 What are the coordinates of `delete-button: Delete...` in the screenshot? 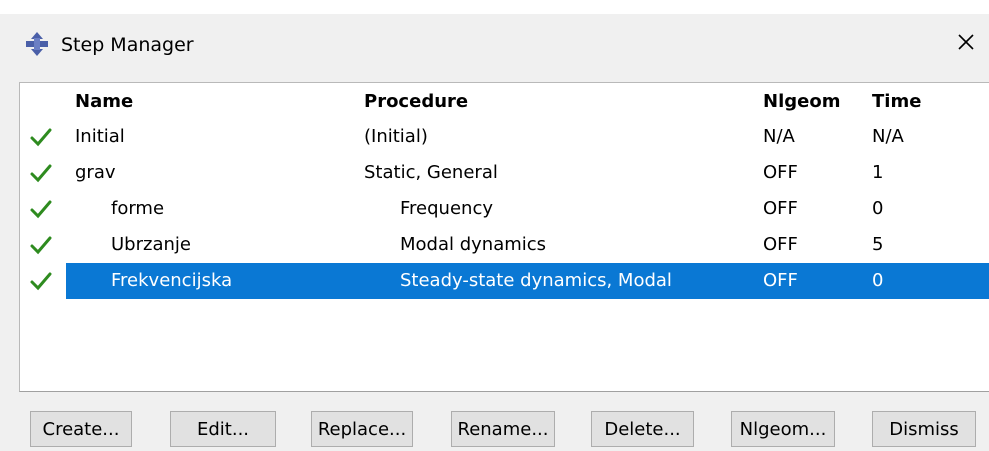 It's located at (642, 429).